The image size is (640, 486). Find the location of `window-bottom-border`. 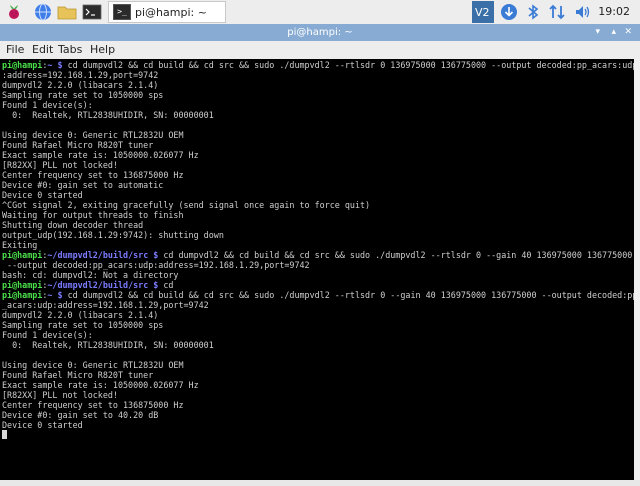

window-bottom-border is located at coordinates (320, 483).